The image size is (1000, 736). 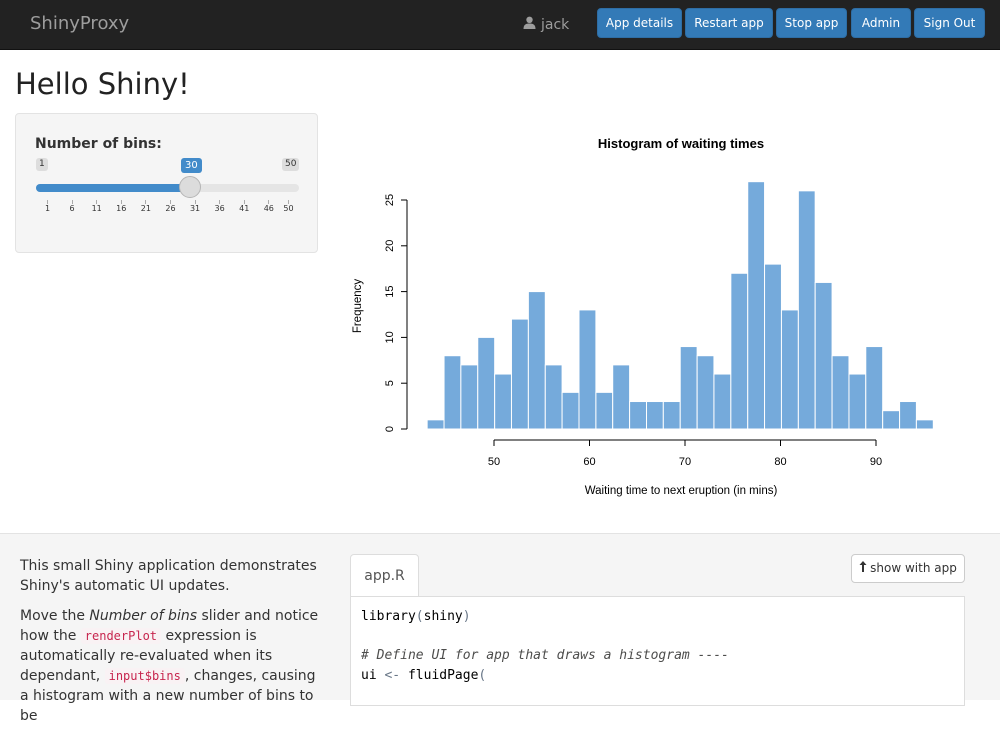 I want to click on y-tick-label: 10, so click(x=390, y=337).